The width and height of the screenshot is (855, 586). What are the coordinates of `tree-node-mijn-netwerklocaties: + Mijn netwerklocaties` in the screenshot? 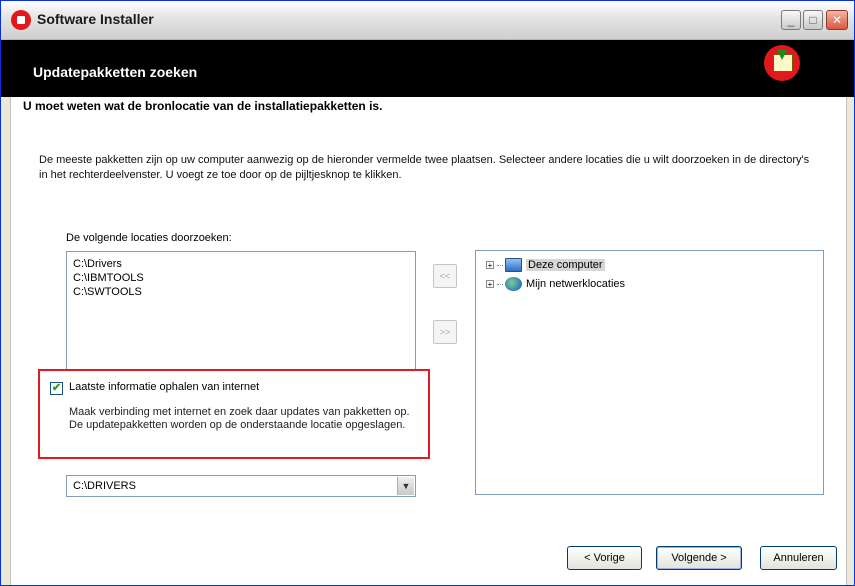 It's located at (555, 284).